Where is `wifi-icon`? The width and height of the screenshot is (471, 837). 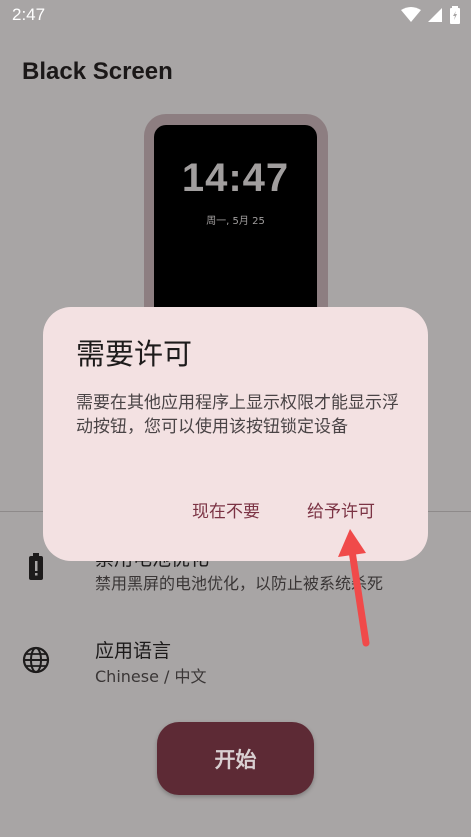 wifi-icon is located at coordinates (411, 14).